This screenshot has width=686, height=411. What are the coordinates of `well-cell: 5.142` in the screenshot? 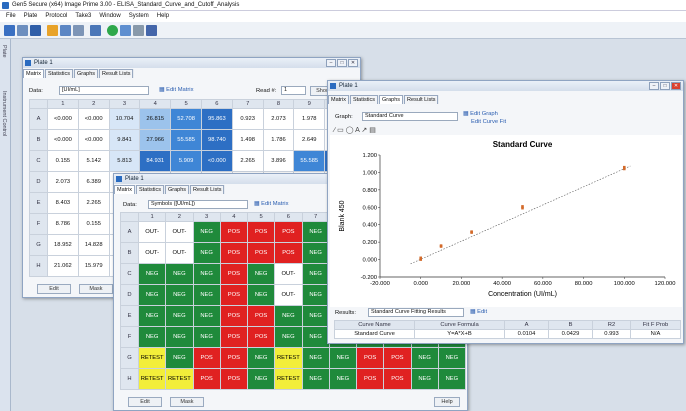 It's located at (93, 161).